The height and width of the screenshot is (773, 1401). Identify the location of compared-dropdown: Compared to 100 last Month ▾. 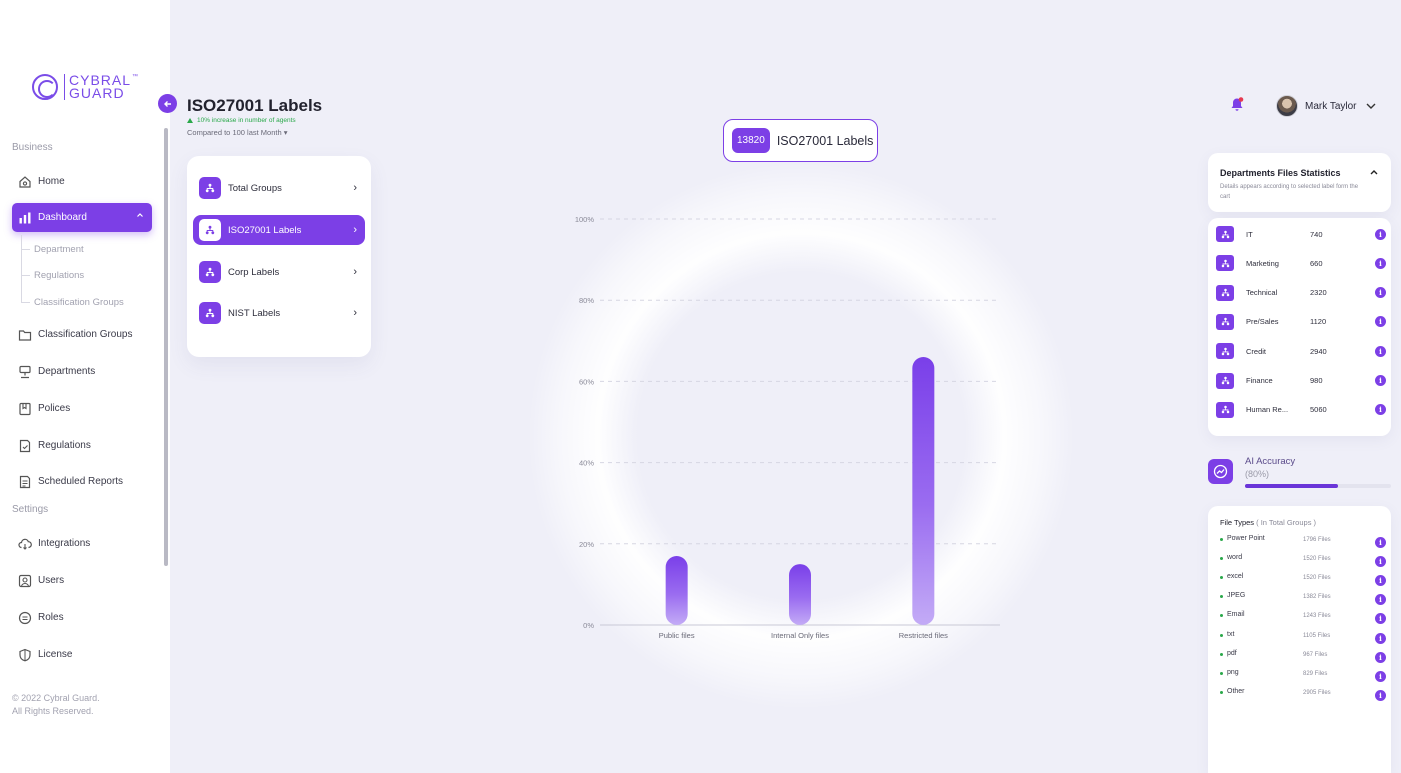
(237, 132).